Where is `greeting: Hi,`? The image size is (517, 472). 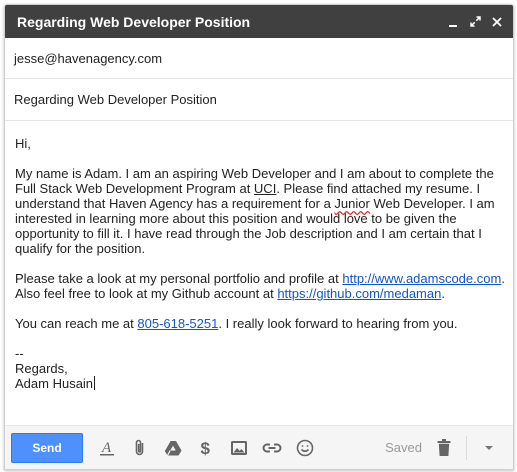 greeting: Hi, is located at coordinates (23, 143).